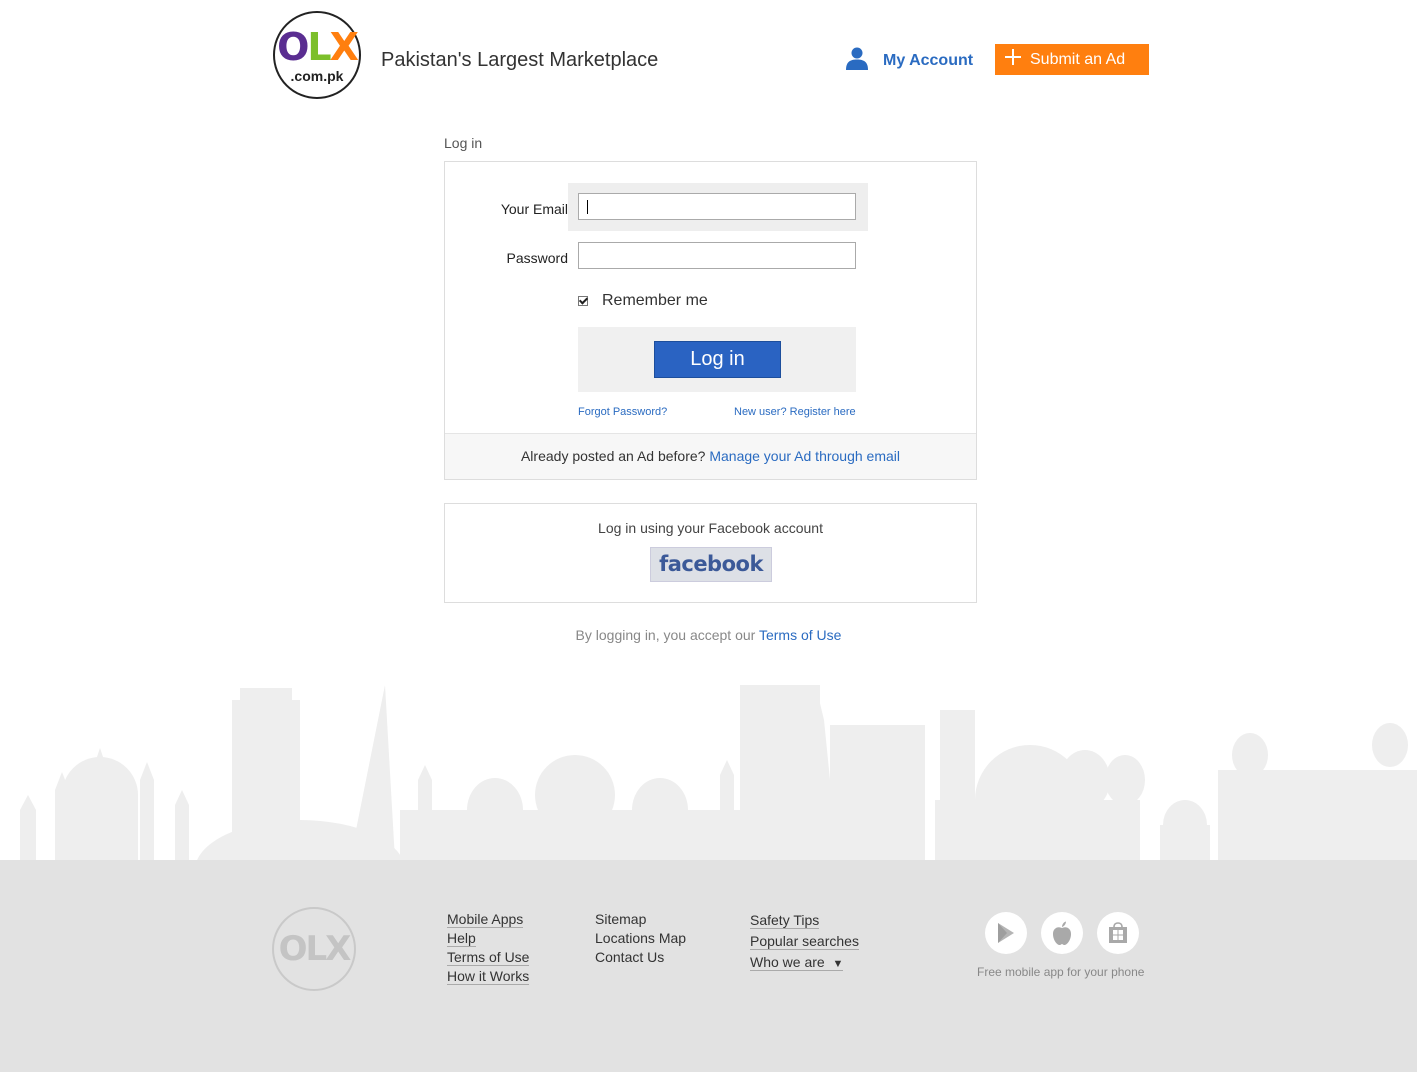 This screenshot has width=1417, height=1072. I want to click on footer-link-safety-tips: Safety Tips, so click(804, 920).